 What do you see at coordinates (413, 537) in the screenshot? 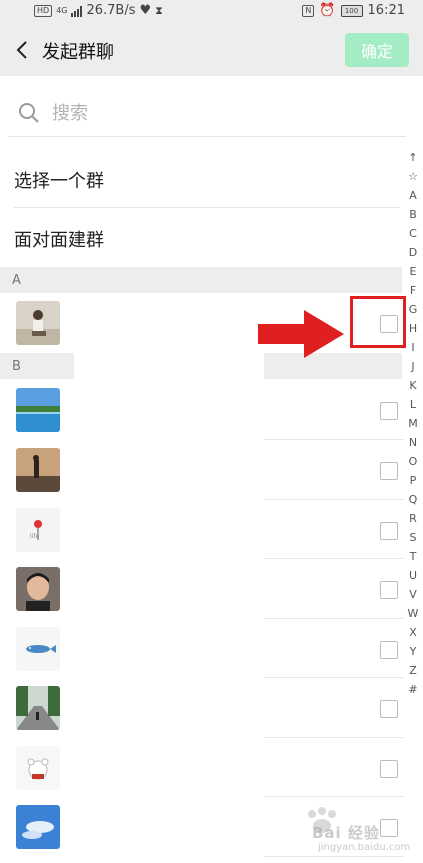
I see `index-letter: S` at bounding box center [413, 537].